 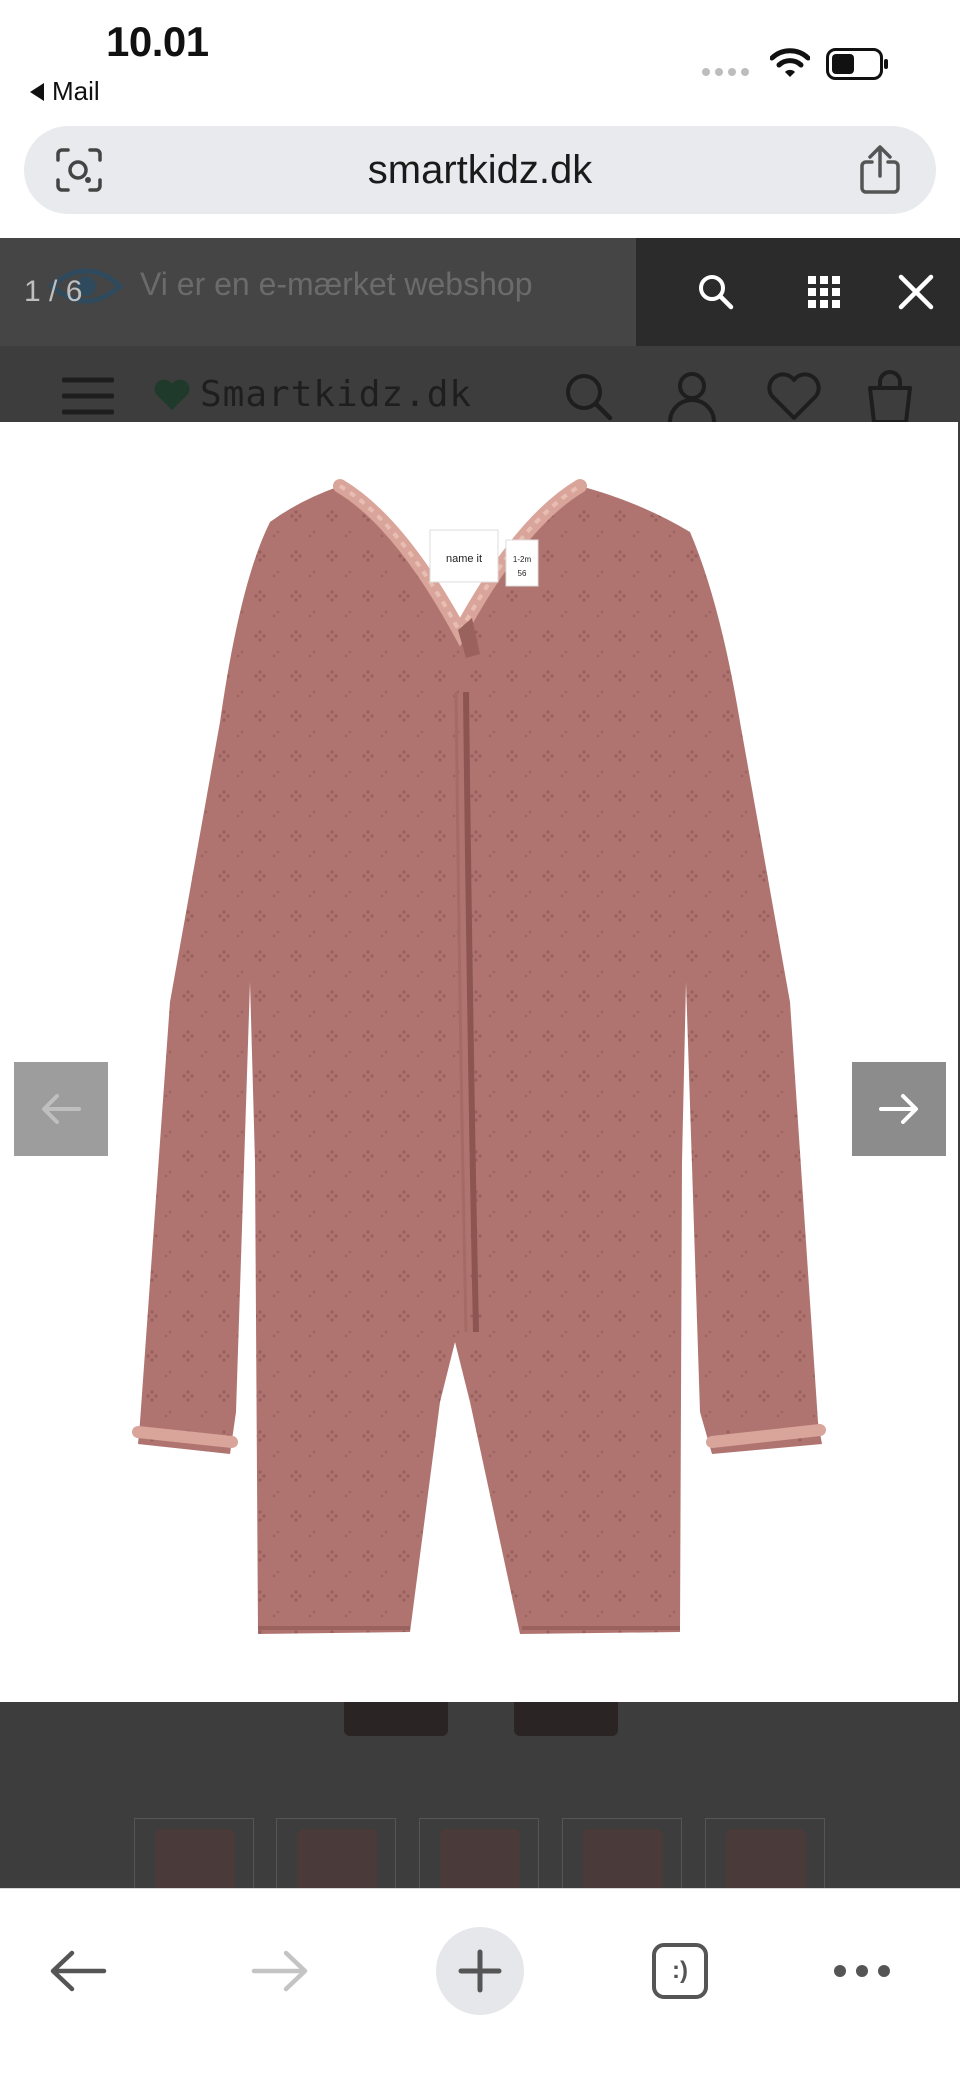 What do you see at coordinates (464, 559) in the screenshot?
I see `brand-label-text: name it` at bounding box center [464, 559].